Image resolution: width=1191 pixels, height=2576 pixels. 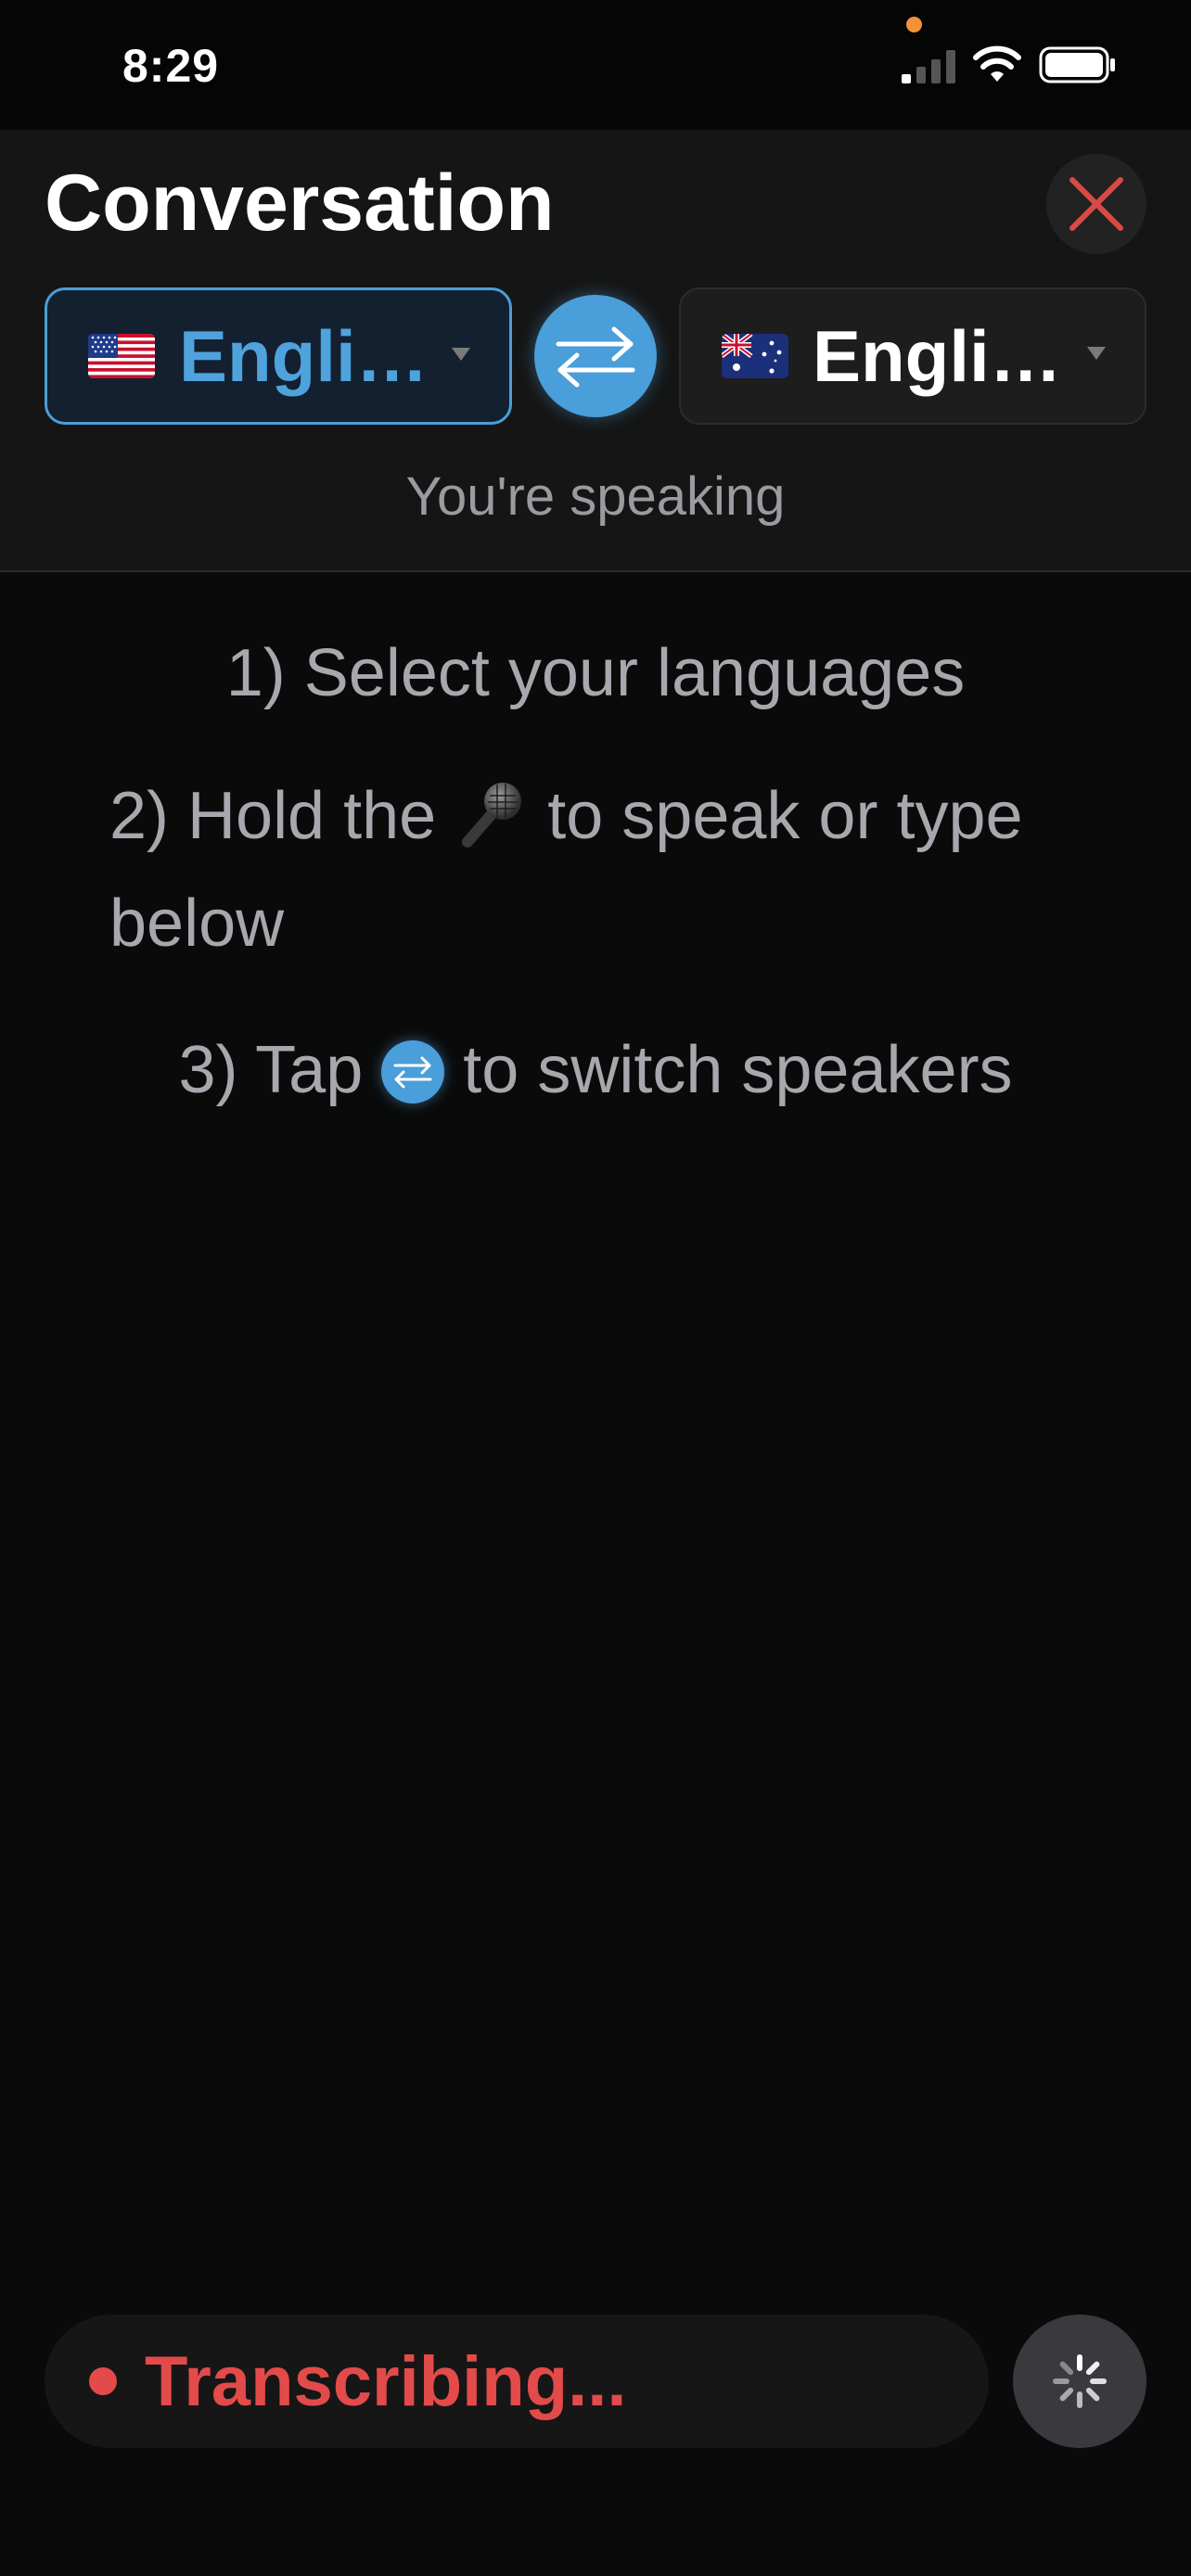 What do you see at coordinates (121, 356) in the screenshot?
I see `us-flag-icon` at bounding box center [121, 356].